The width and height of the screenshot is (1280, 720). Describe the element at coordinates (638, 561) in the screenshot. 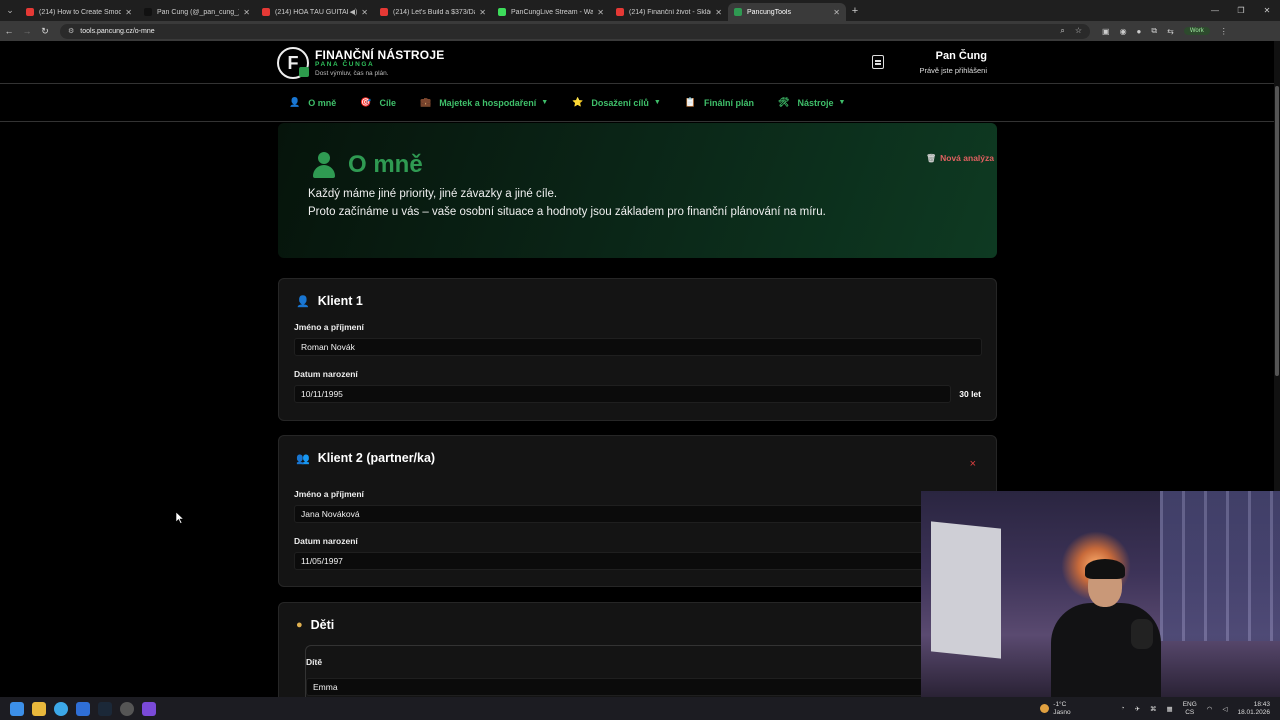

I see `client-2-dob-field: 11/05/1997` at that location.